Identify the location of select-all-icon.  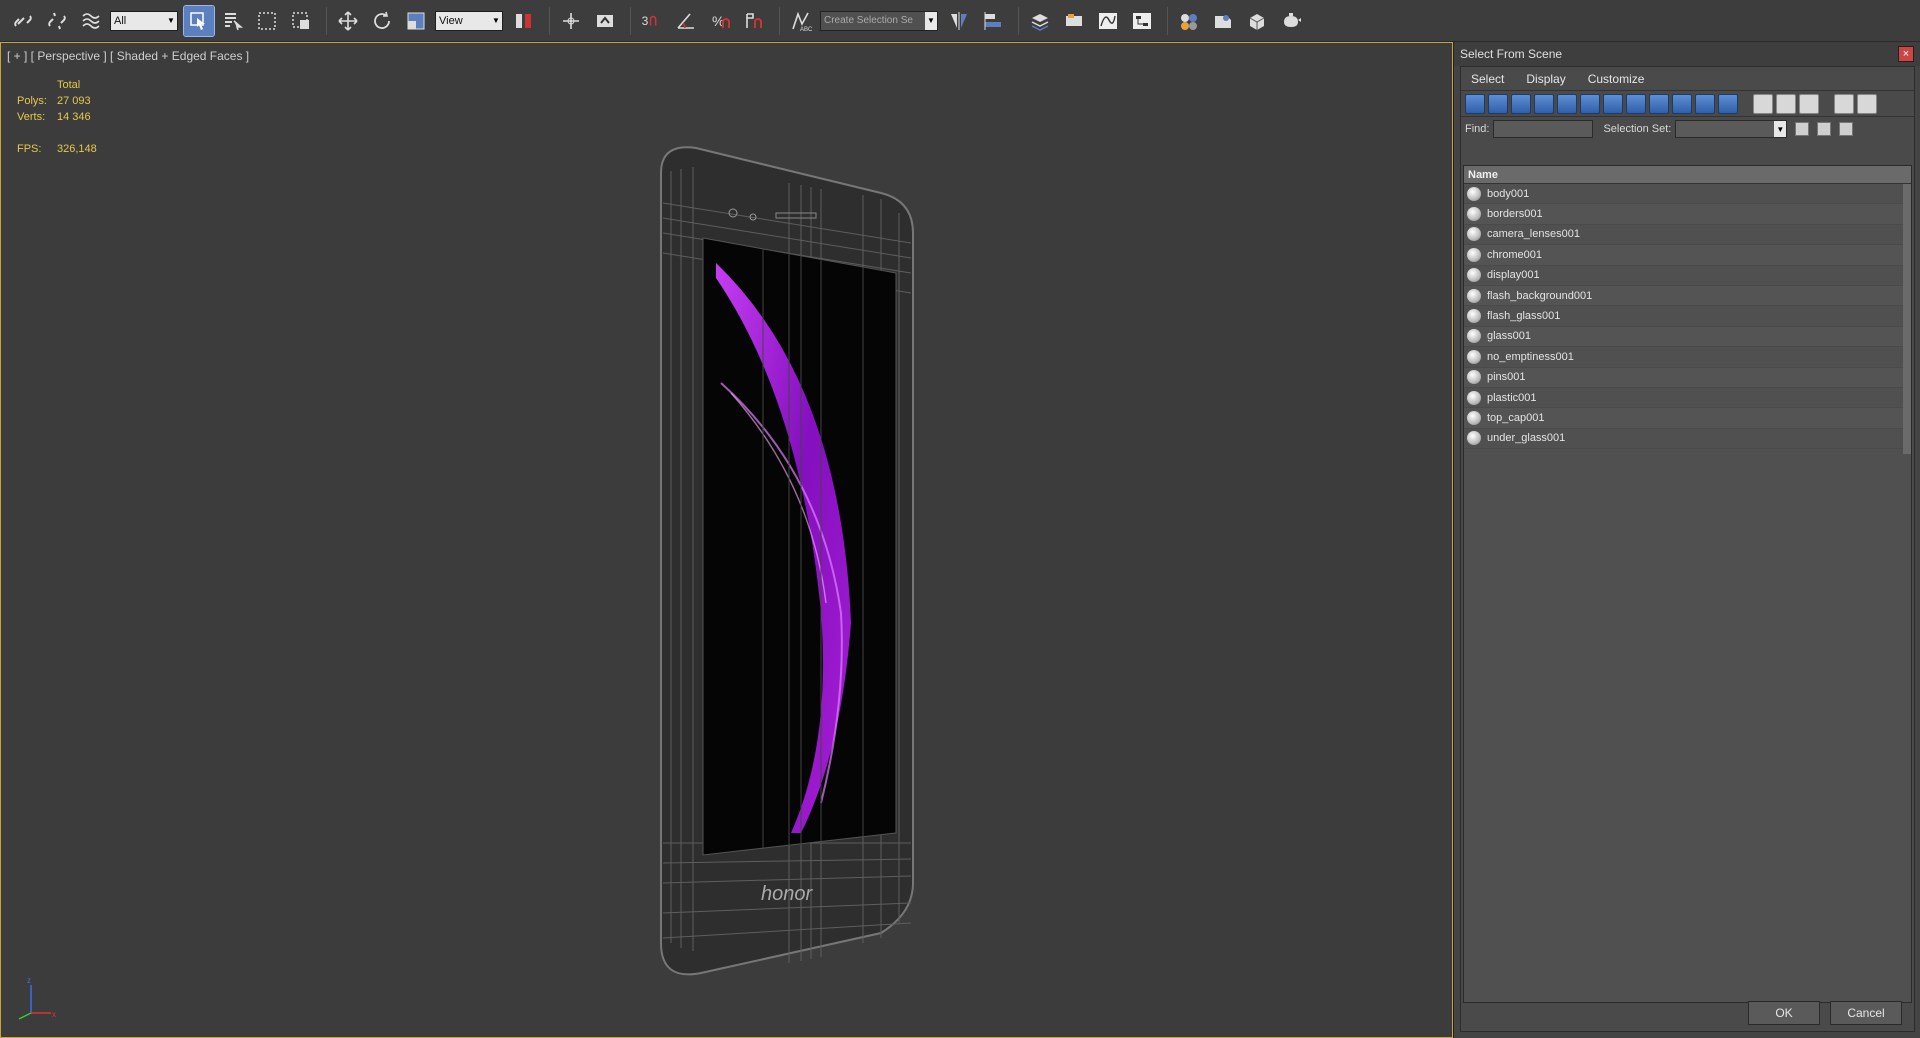
(1763, 103).